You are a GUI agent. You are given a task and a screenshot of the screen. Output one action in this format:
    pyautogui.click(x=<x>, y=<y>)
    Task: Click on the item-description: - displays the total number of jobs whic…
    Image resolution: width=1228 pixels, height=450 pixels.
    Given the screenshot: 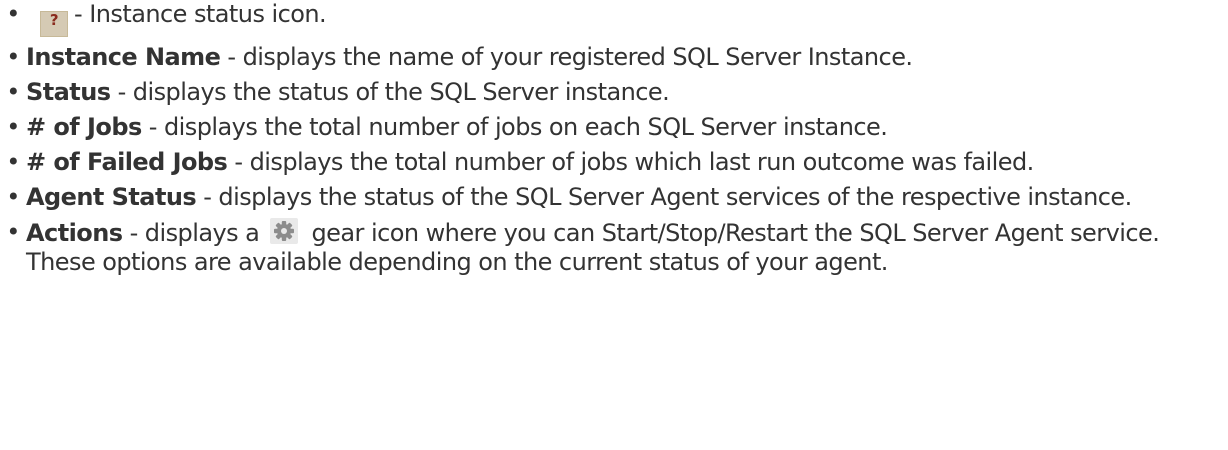 What is the action you would take?
    pyautogui.click(x=630, y=162)
    